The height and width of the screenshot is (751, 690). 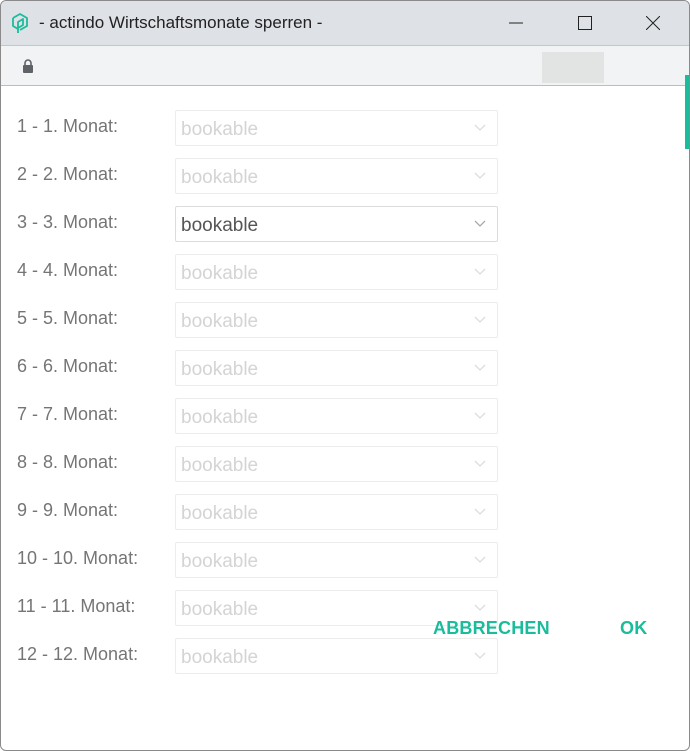 I want to click on address-bar, so click(x=345, y=65).